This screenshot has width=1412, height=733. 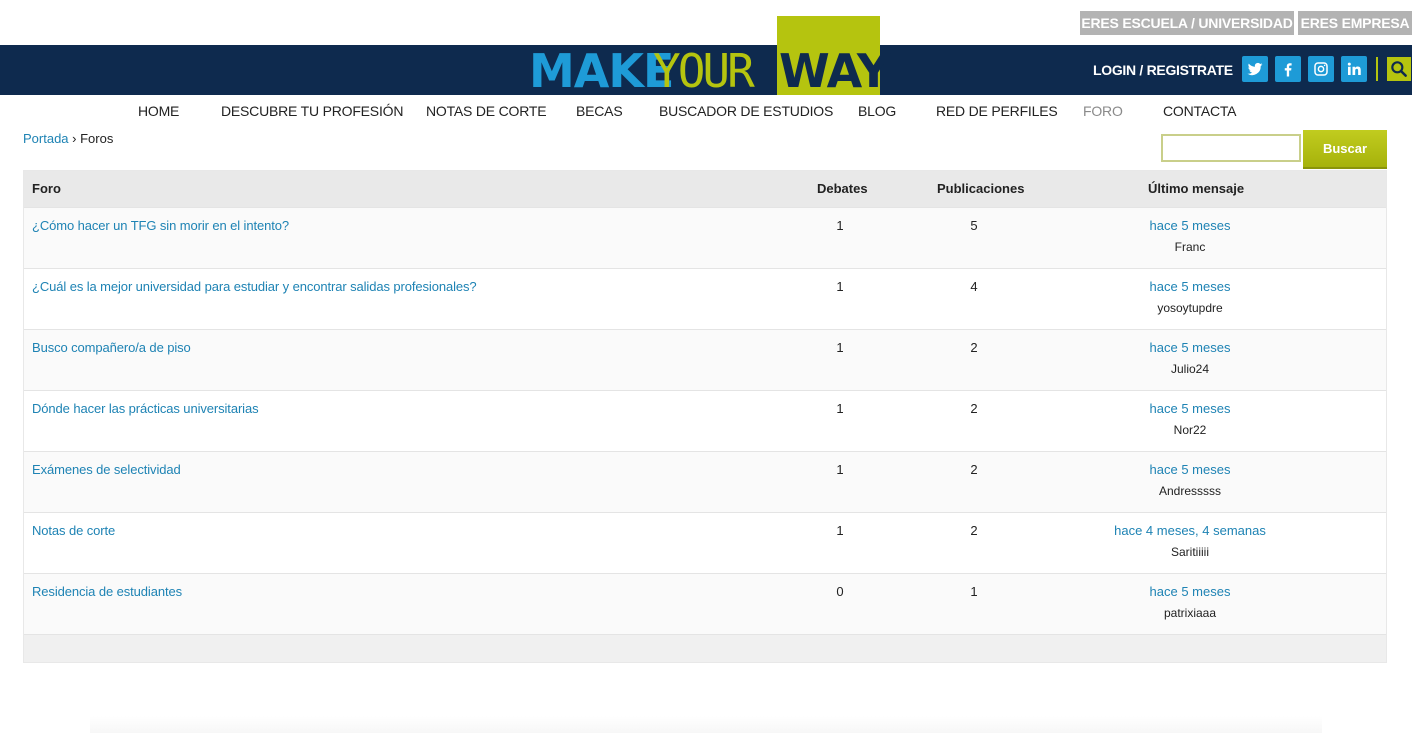 What do you see at coordinates (981, 188) in the screenshot?
I see `header-posts: Publicaciones` at bounding box center [981, 188].